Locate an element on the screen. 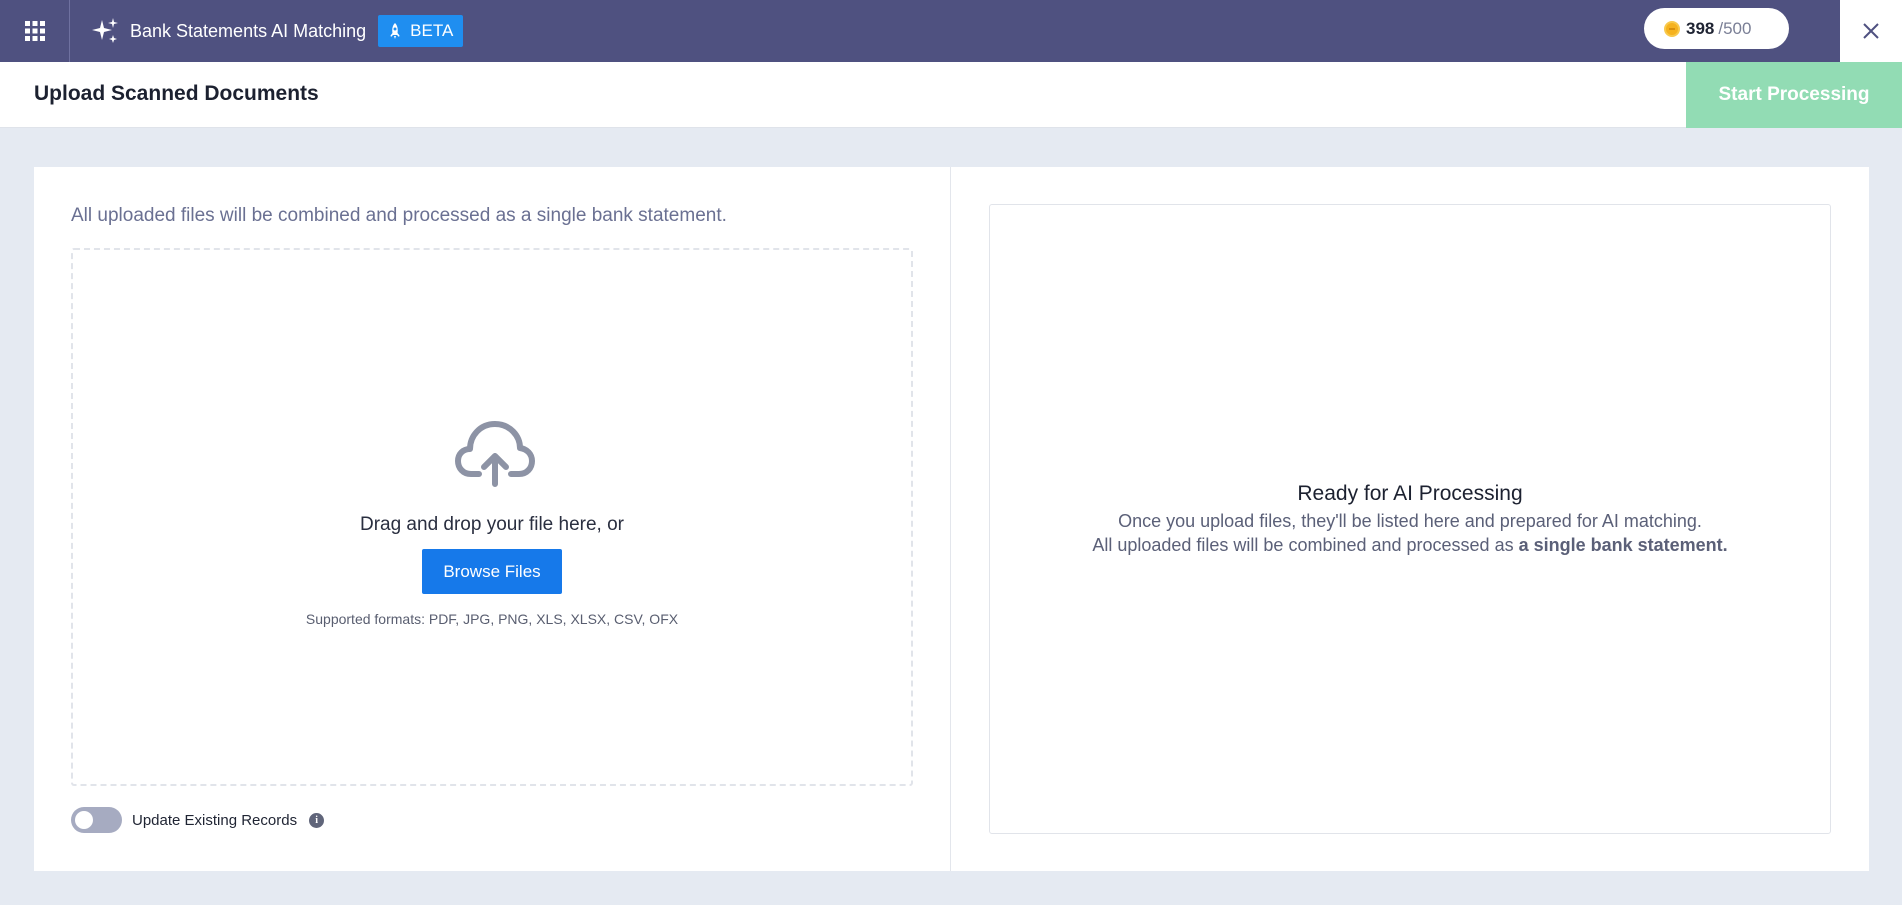 The image size is (1902, 905). update-records-row: Update Existing Records i is located at coordinates (198, 820).